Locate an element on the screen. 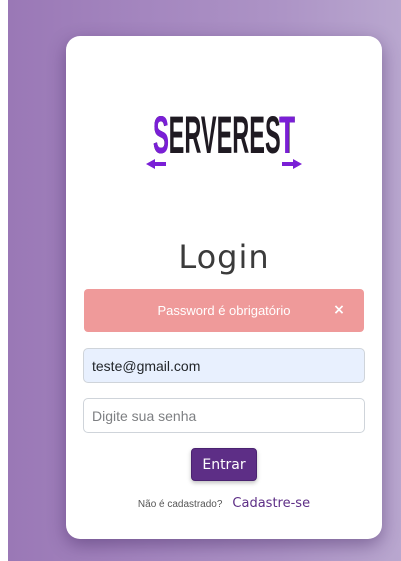  signup-question: Não é cadastrado? is located at coordinates (180, 504).